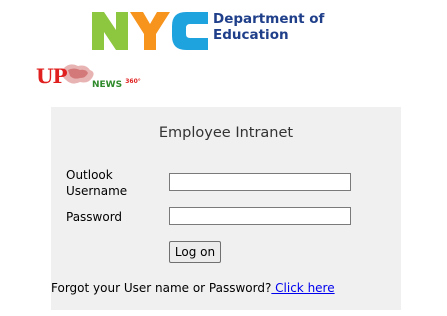 The height and width of the screenshot is (316, 447). I want to click on password-label: Password, so click(94, 217).